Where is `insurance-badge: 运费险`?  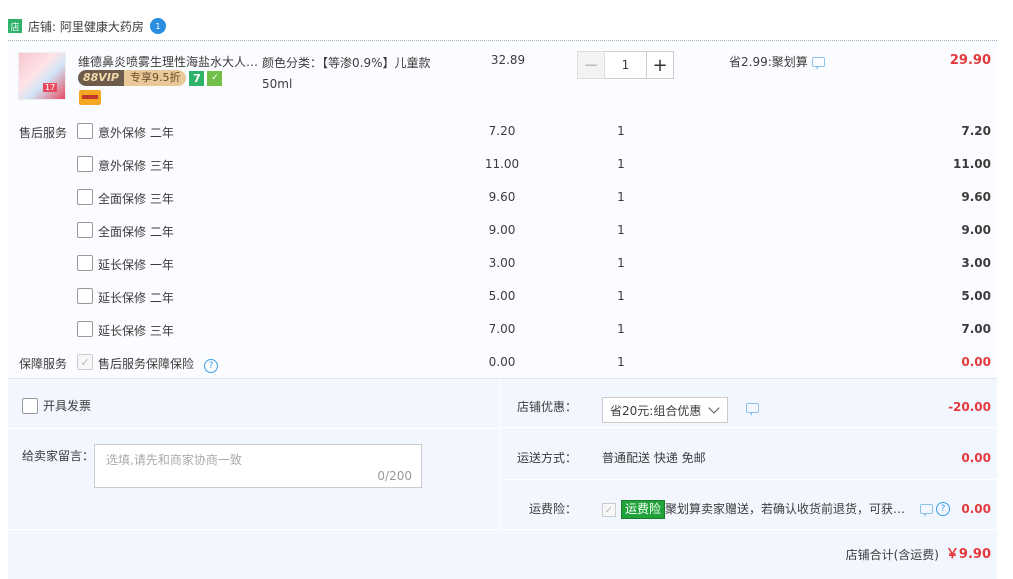
insurance-badge: 运费险 is located at coordinates (643, 509).